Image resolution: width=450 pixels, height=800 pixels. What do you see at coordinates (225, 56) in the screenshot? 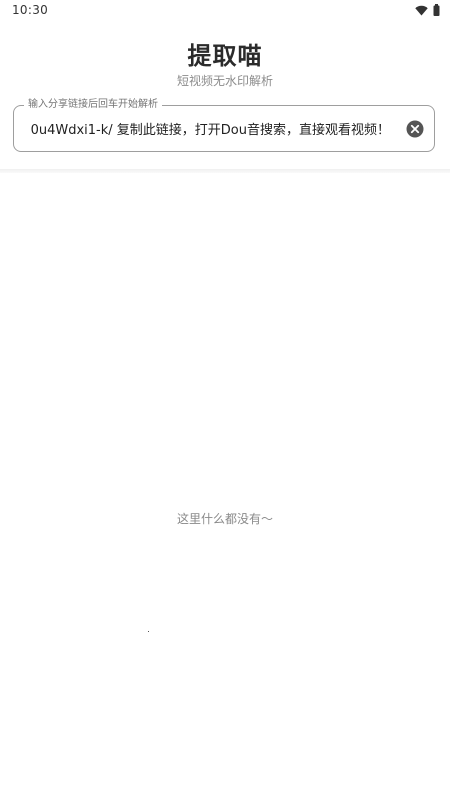
I see `page-title: 提取喵` at bounding box center [225, 56].